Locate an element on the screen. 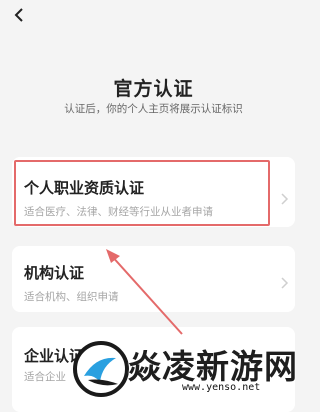  watermark-url: www.yenso.net is located at coordinates (221, 387).